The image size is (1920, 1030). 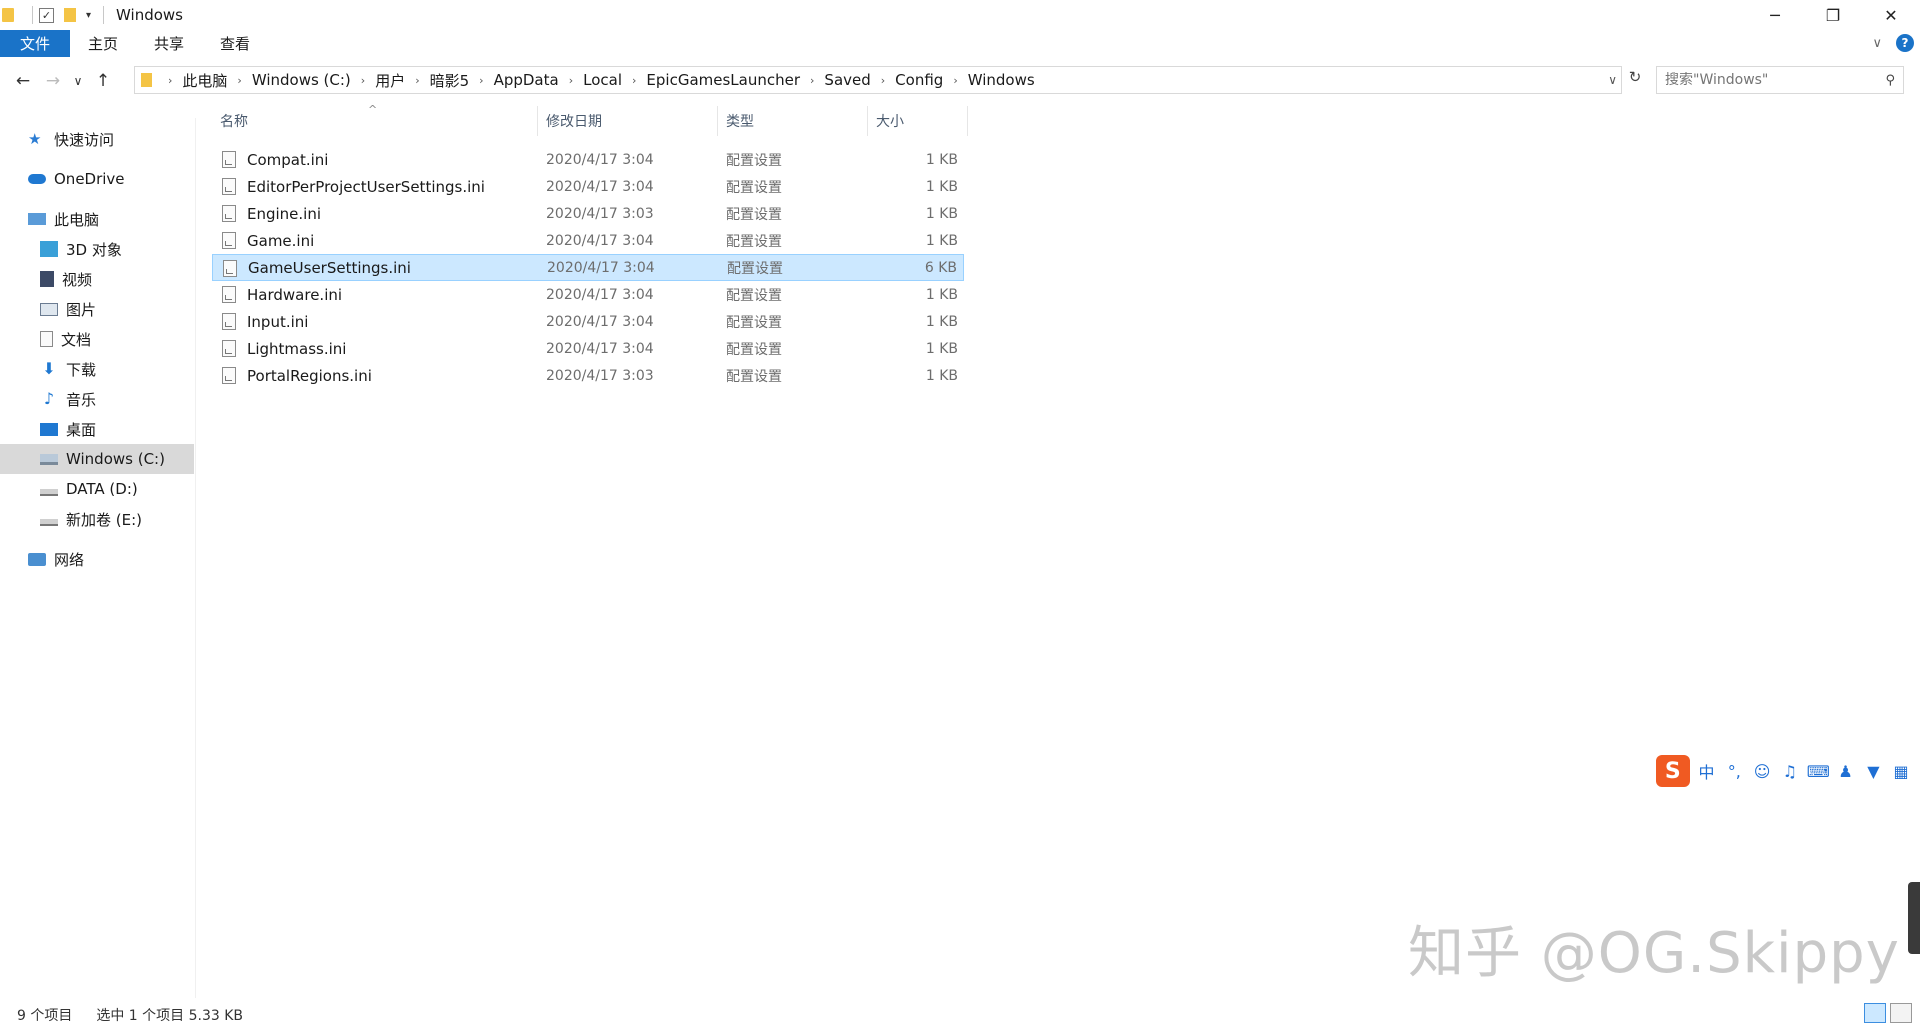 I want to click on breadcrumb-users: 用户, so click(x=390, y=80).